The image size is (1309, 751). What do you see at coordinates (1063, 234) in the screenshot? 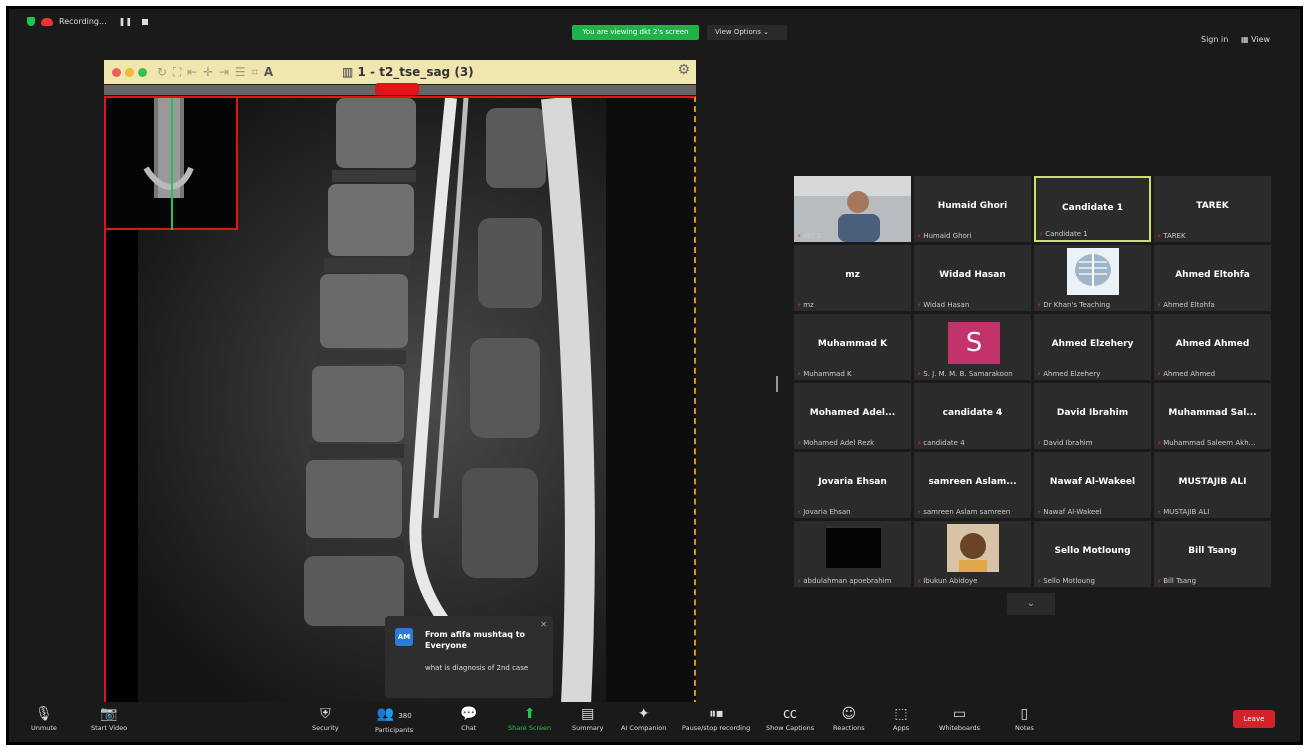
I see `participant-label: Candidate 1` at bounding box center [1063, 234].